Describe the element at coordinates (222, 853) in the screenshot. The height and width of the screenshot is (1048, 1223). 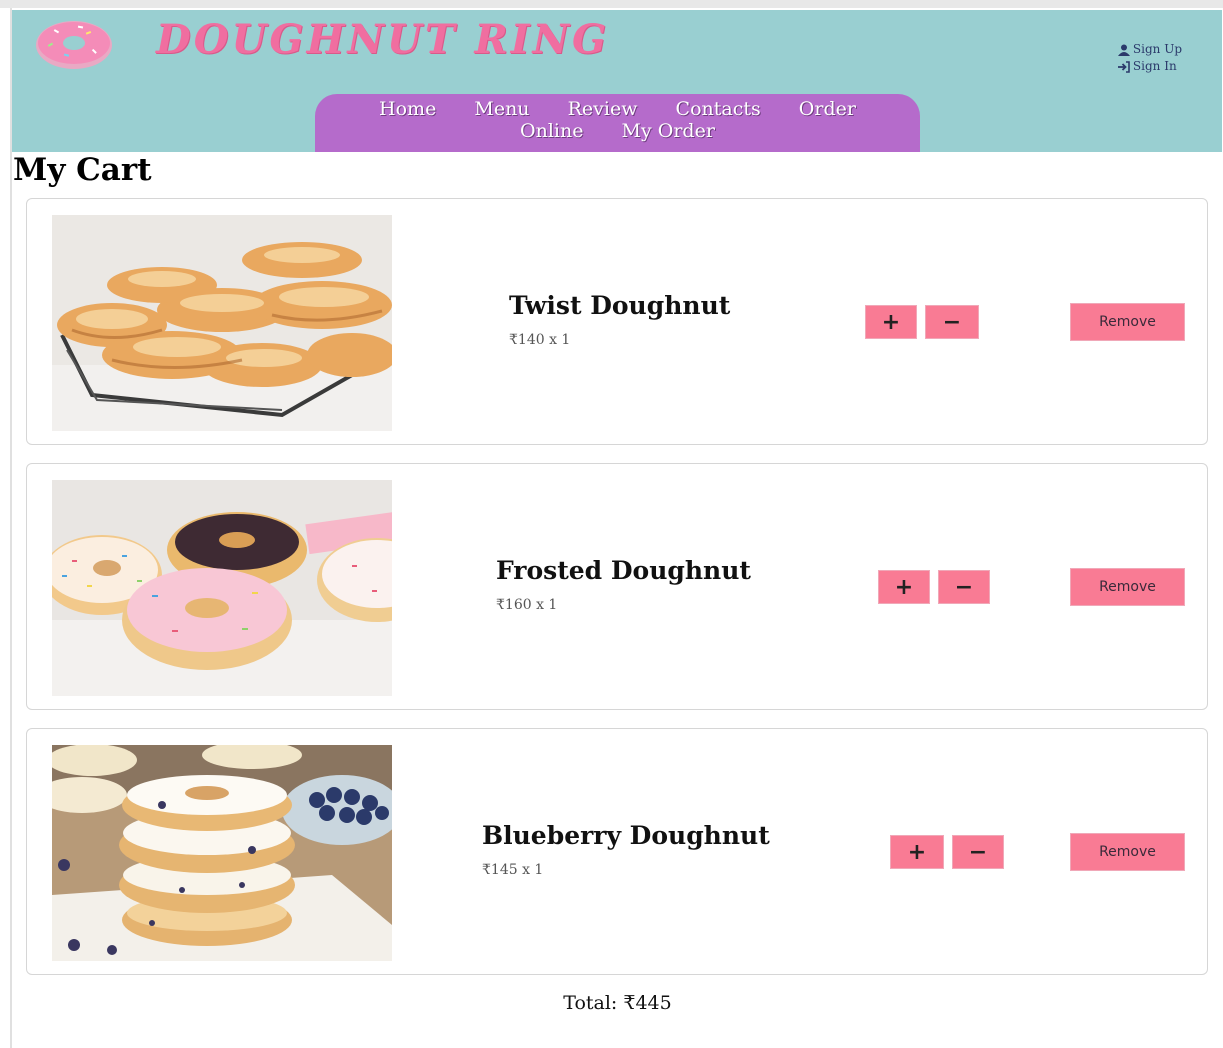
I see `blueberry-doughnut-photo` at that location.